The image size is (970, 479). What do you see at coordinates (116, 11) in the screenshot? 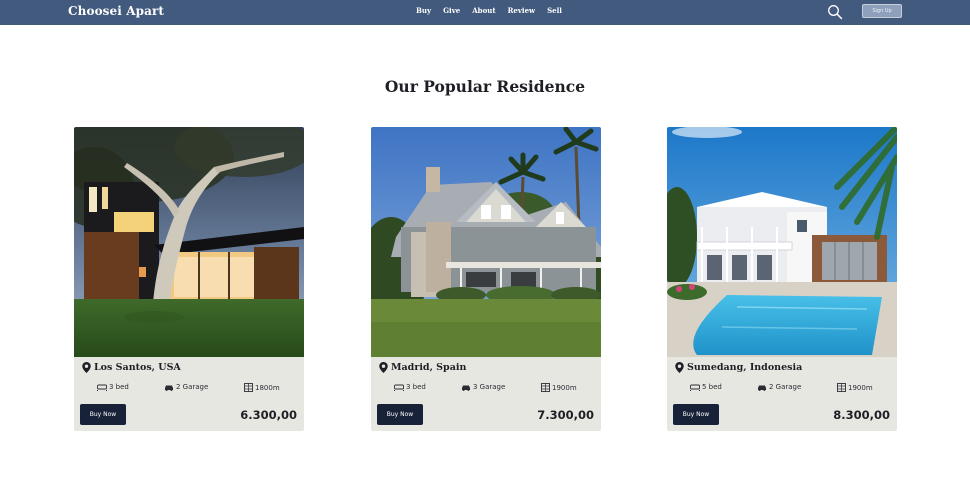
I see `brand-logo: Choosei Apart` at bounding box center [116, 11].